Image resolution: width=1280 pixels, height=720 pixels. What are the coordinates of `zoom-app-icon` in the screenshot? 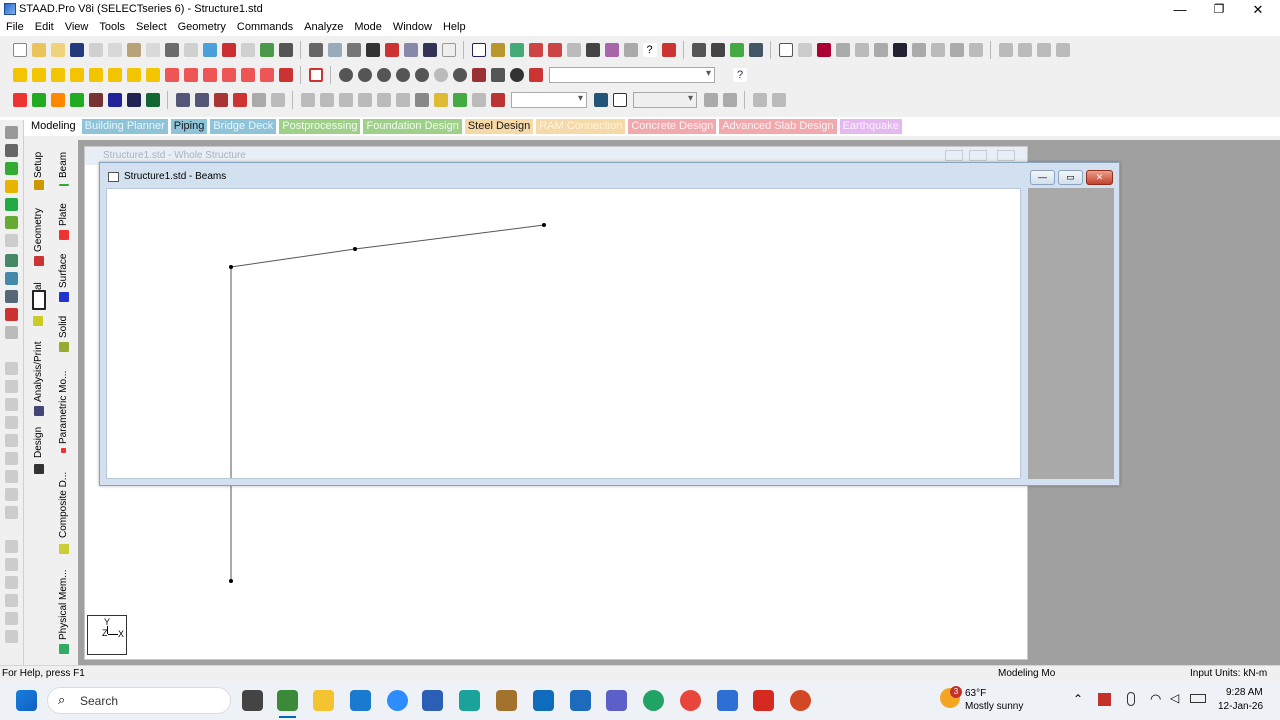 It's located at (397, 700).